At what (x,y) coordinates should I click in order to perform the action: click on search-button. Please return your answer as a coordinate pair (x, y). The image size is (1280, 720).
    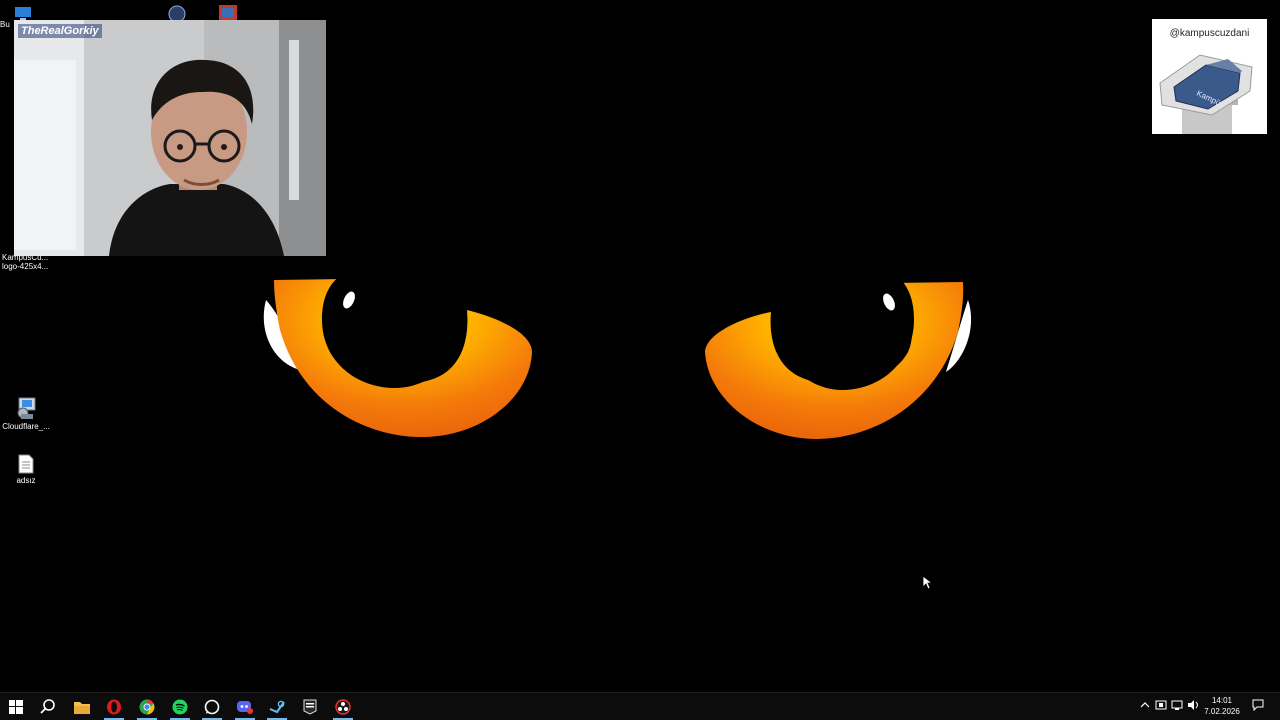
    Looking at the image, I should click on (48, 706).